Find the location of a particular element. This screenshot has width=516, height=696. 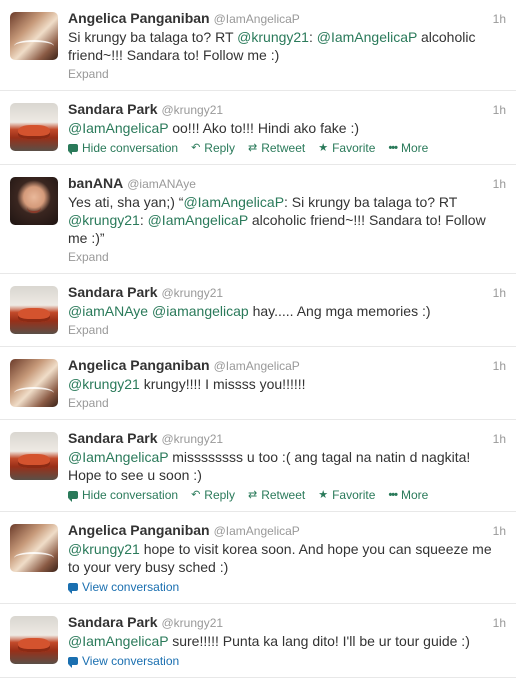

tweet-header: Sandara Park @krungy21 is located at coordinates (286, 623).